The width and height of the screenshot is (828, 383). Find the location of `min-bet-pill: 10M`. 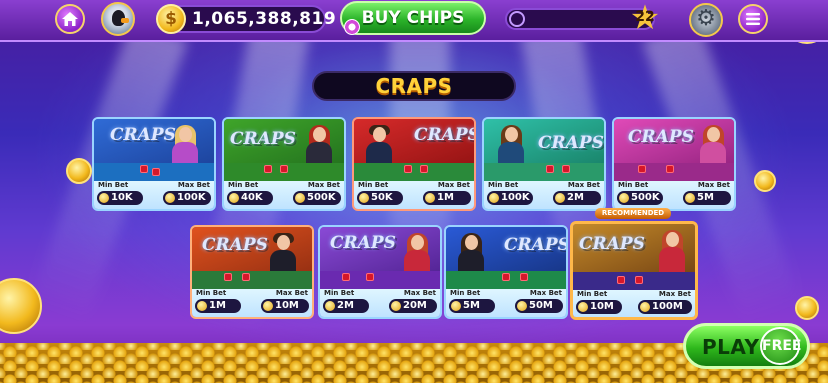

min-bet-pill: 10M is located at coordinates (599, 307).